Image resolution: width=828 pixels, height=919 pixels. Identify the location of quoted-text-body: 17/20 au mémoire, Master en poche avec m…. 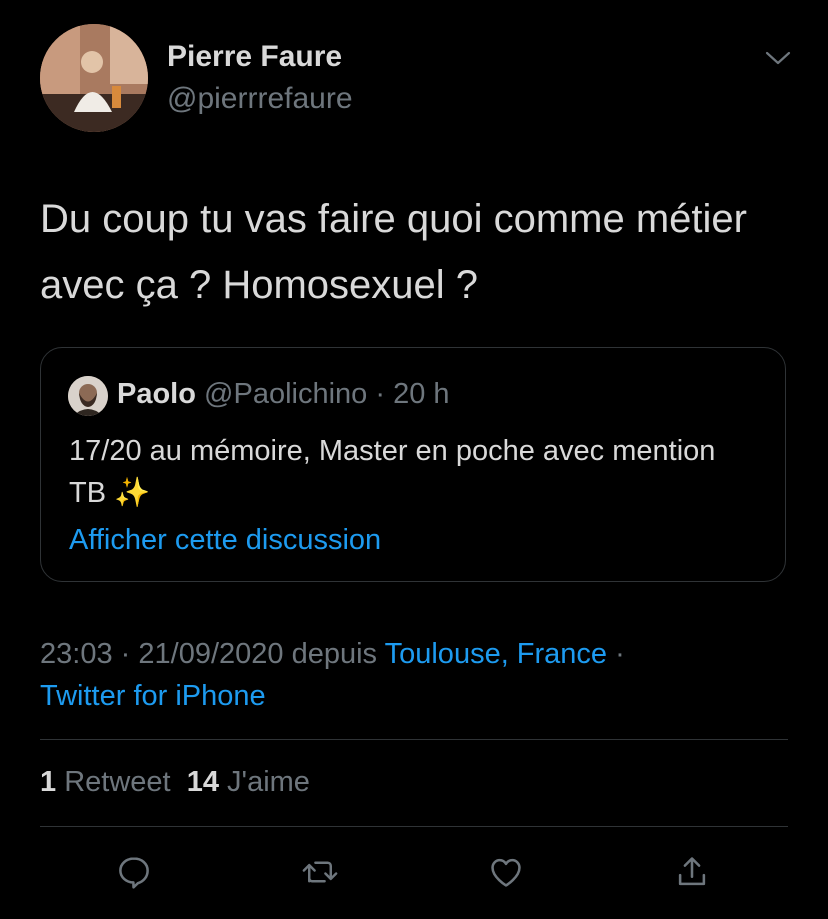
(392, 472).